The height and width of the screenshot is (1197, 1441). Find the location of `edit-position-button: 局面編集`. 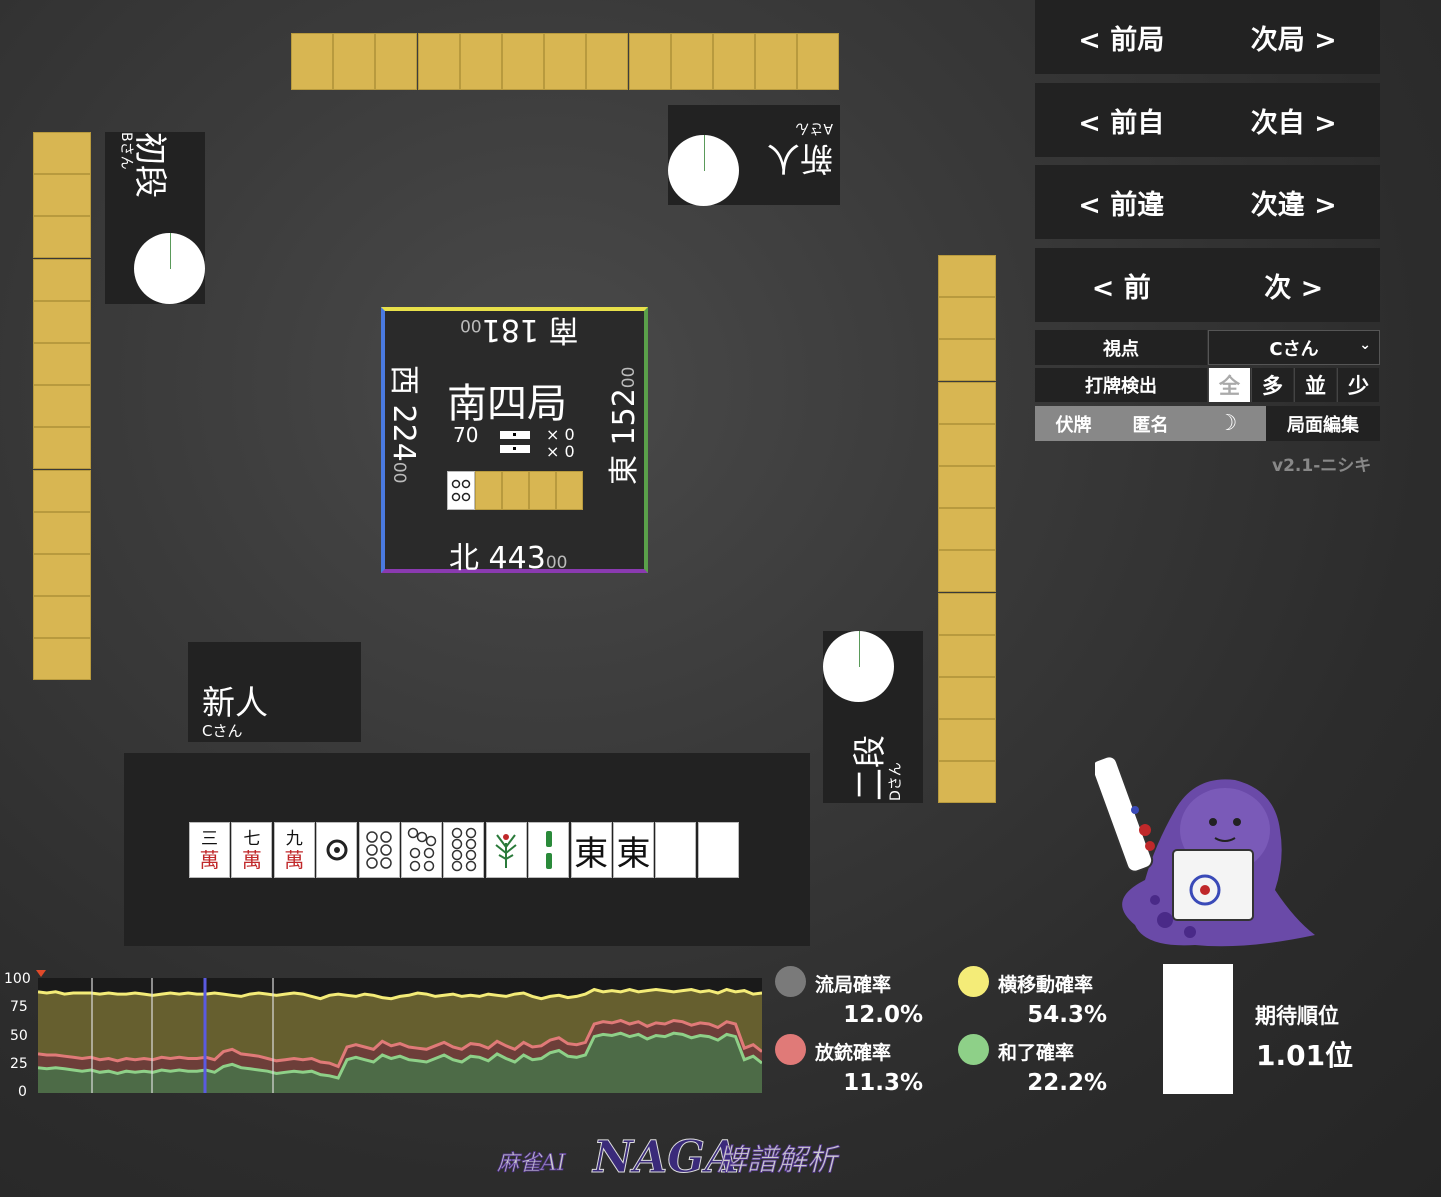

edit-position-button: 局面編集 is located at coordinates (1323, 423).